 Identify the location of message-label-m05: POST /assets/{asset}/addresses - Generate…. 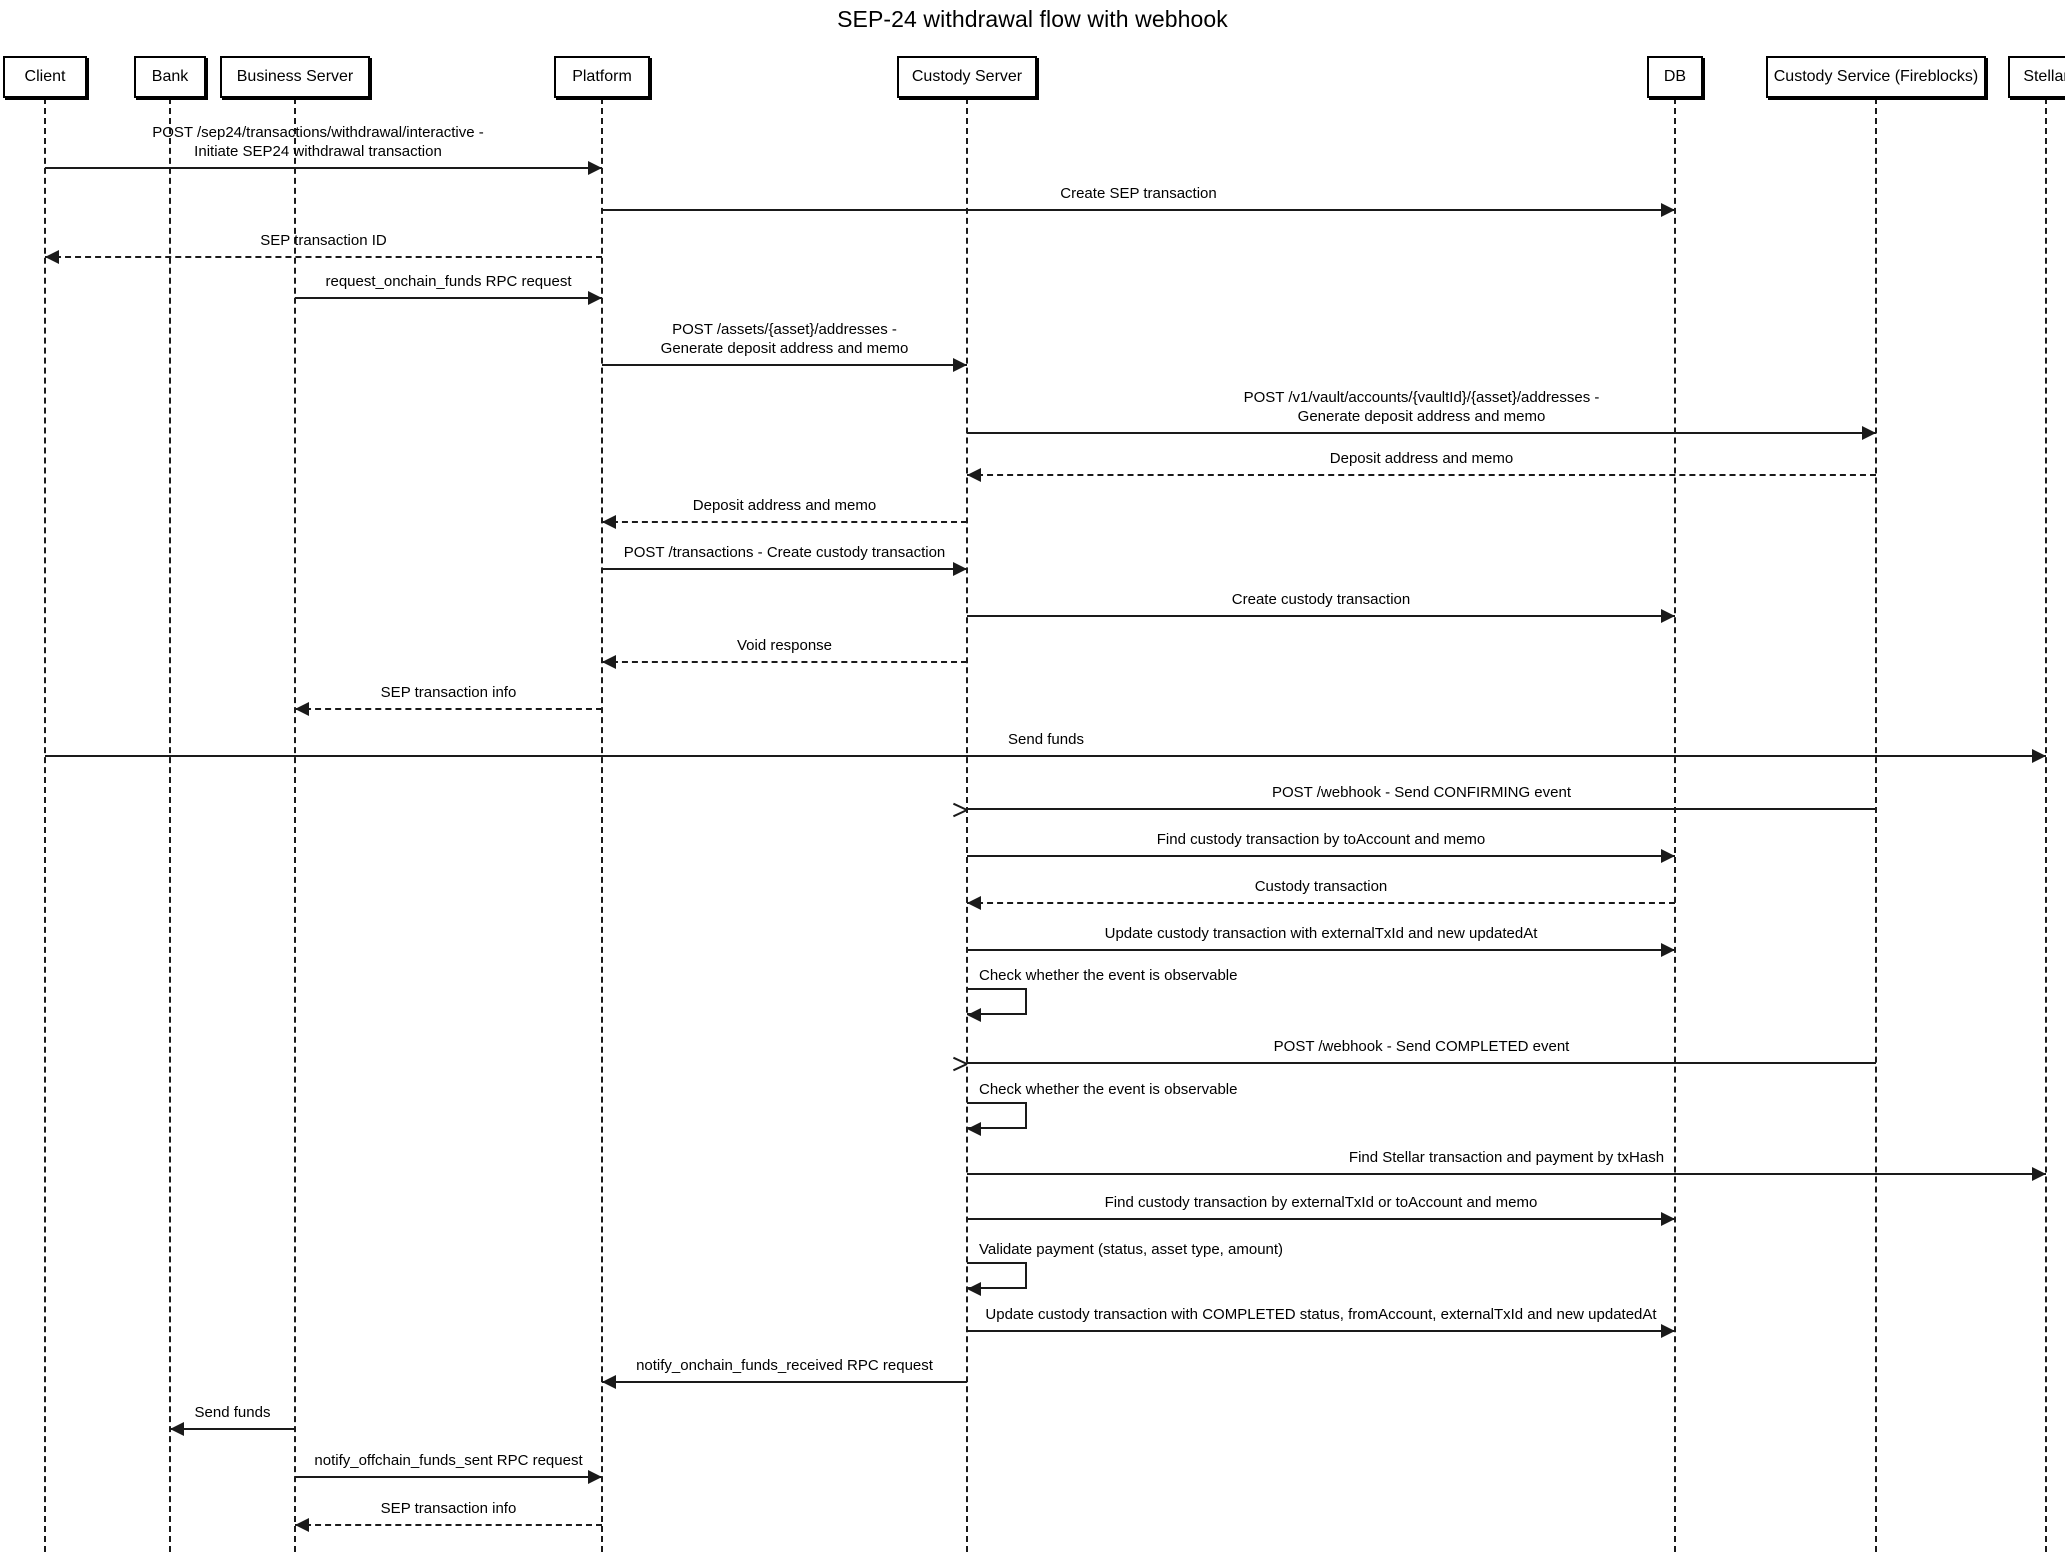
(785, 339).